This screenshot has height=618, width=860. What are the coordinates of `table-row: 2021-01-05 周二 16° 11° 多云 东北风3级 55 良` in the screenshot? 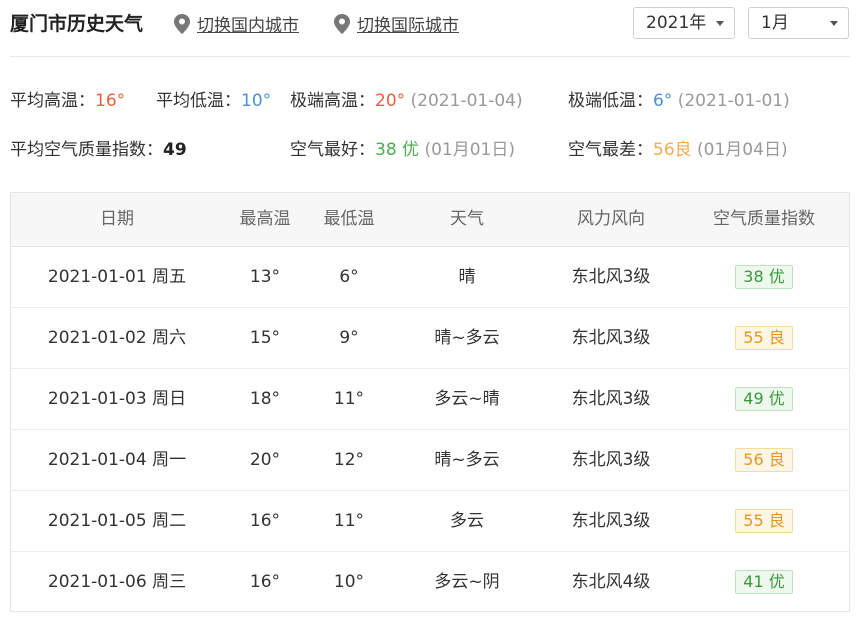 It's located at (430, 521).